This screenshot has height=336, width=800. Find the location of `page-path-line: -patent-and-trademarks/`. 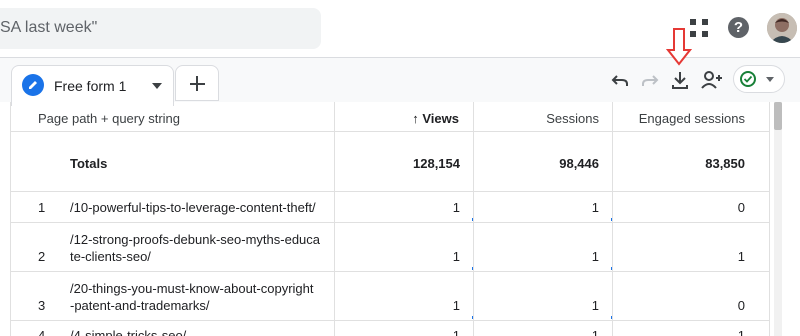

page-path-line: -patent-and-trademarks/ is located at coordinates (140, 305).